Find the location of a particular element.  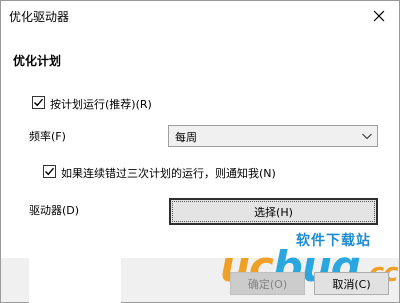

window-title: 优化驱动器 is located at coordinates (39, 17).